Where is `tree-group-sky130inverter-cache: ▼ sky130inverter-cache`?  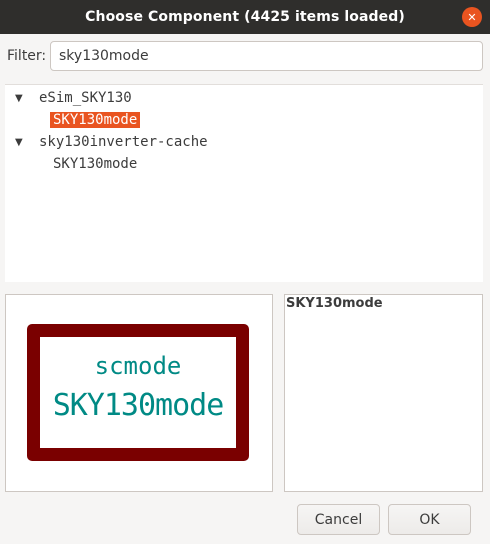
tree-group-sky130inverter-cache: ▼ sky130inverter-cache is located at coordinates (106, 142).